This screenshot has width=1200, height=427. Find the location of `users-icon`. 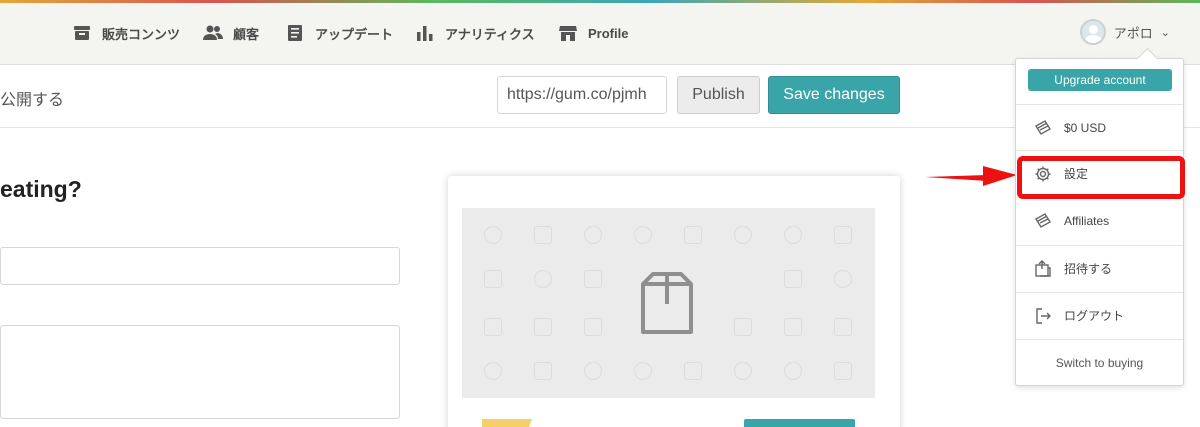

users-icon is located at coordinates (213, 32).